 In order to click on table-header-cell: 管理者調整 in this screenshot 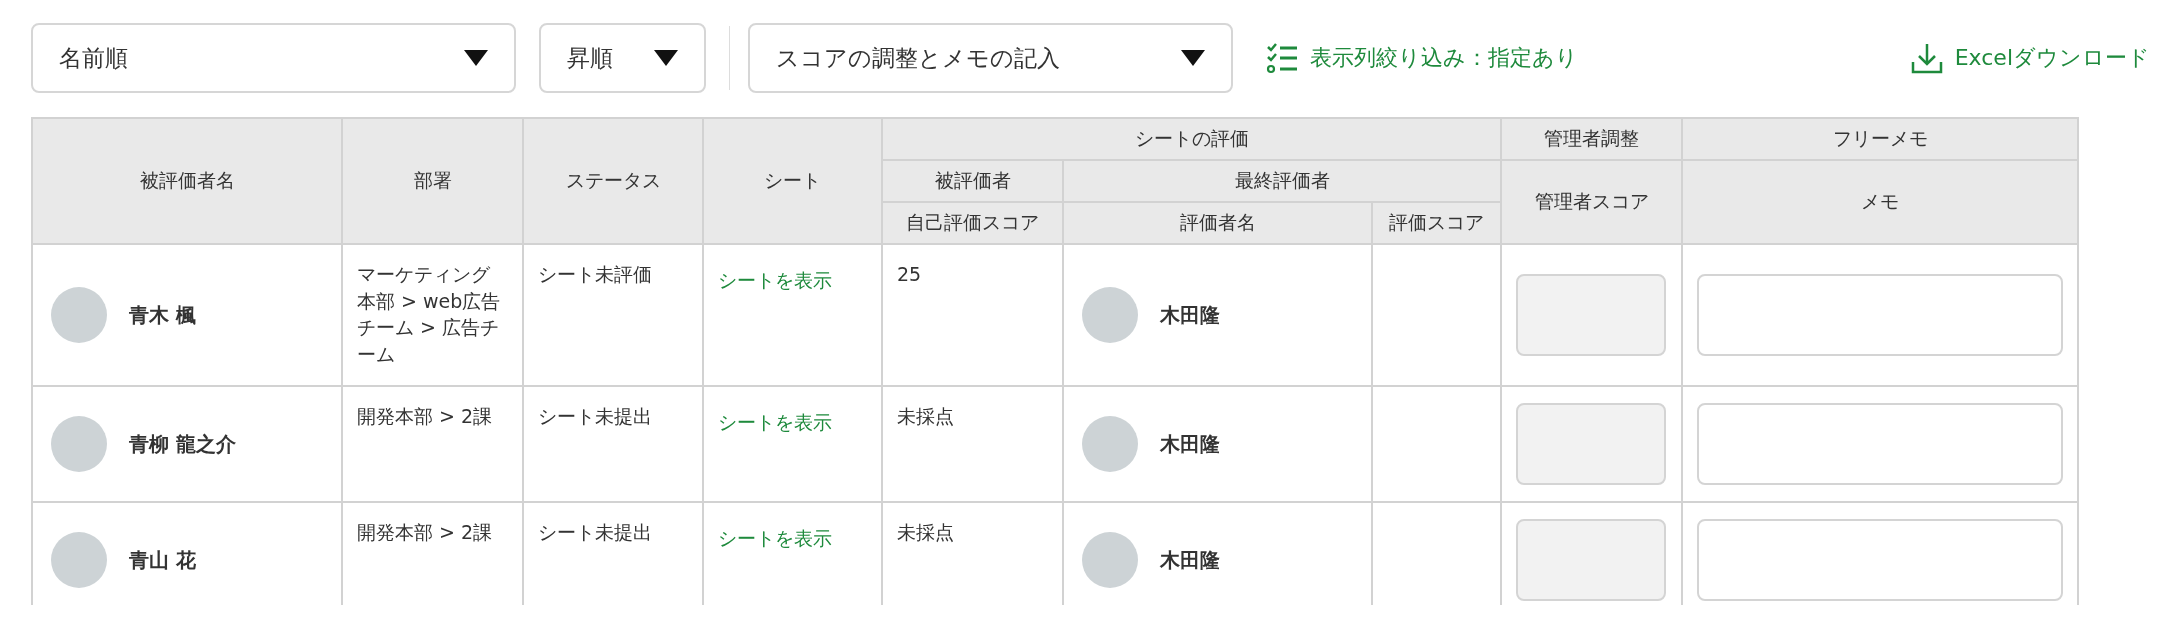, I will do `click(1591, 139)`.